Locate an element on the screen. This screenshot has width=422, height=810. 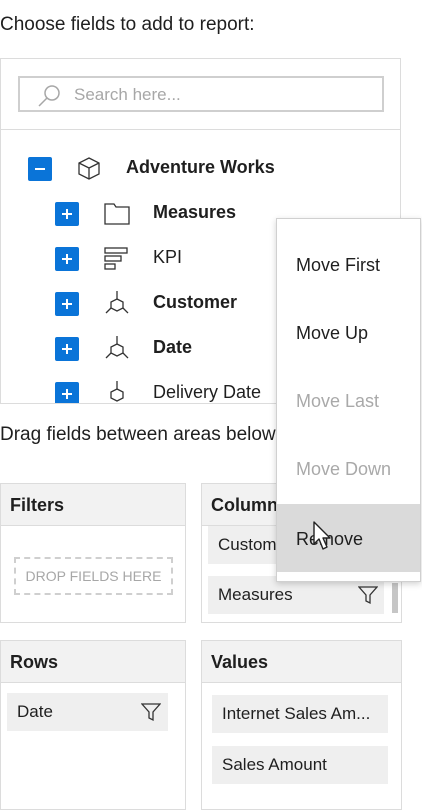
search-input is located at coordinates (224, 95).